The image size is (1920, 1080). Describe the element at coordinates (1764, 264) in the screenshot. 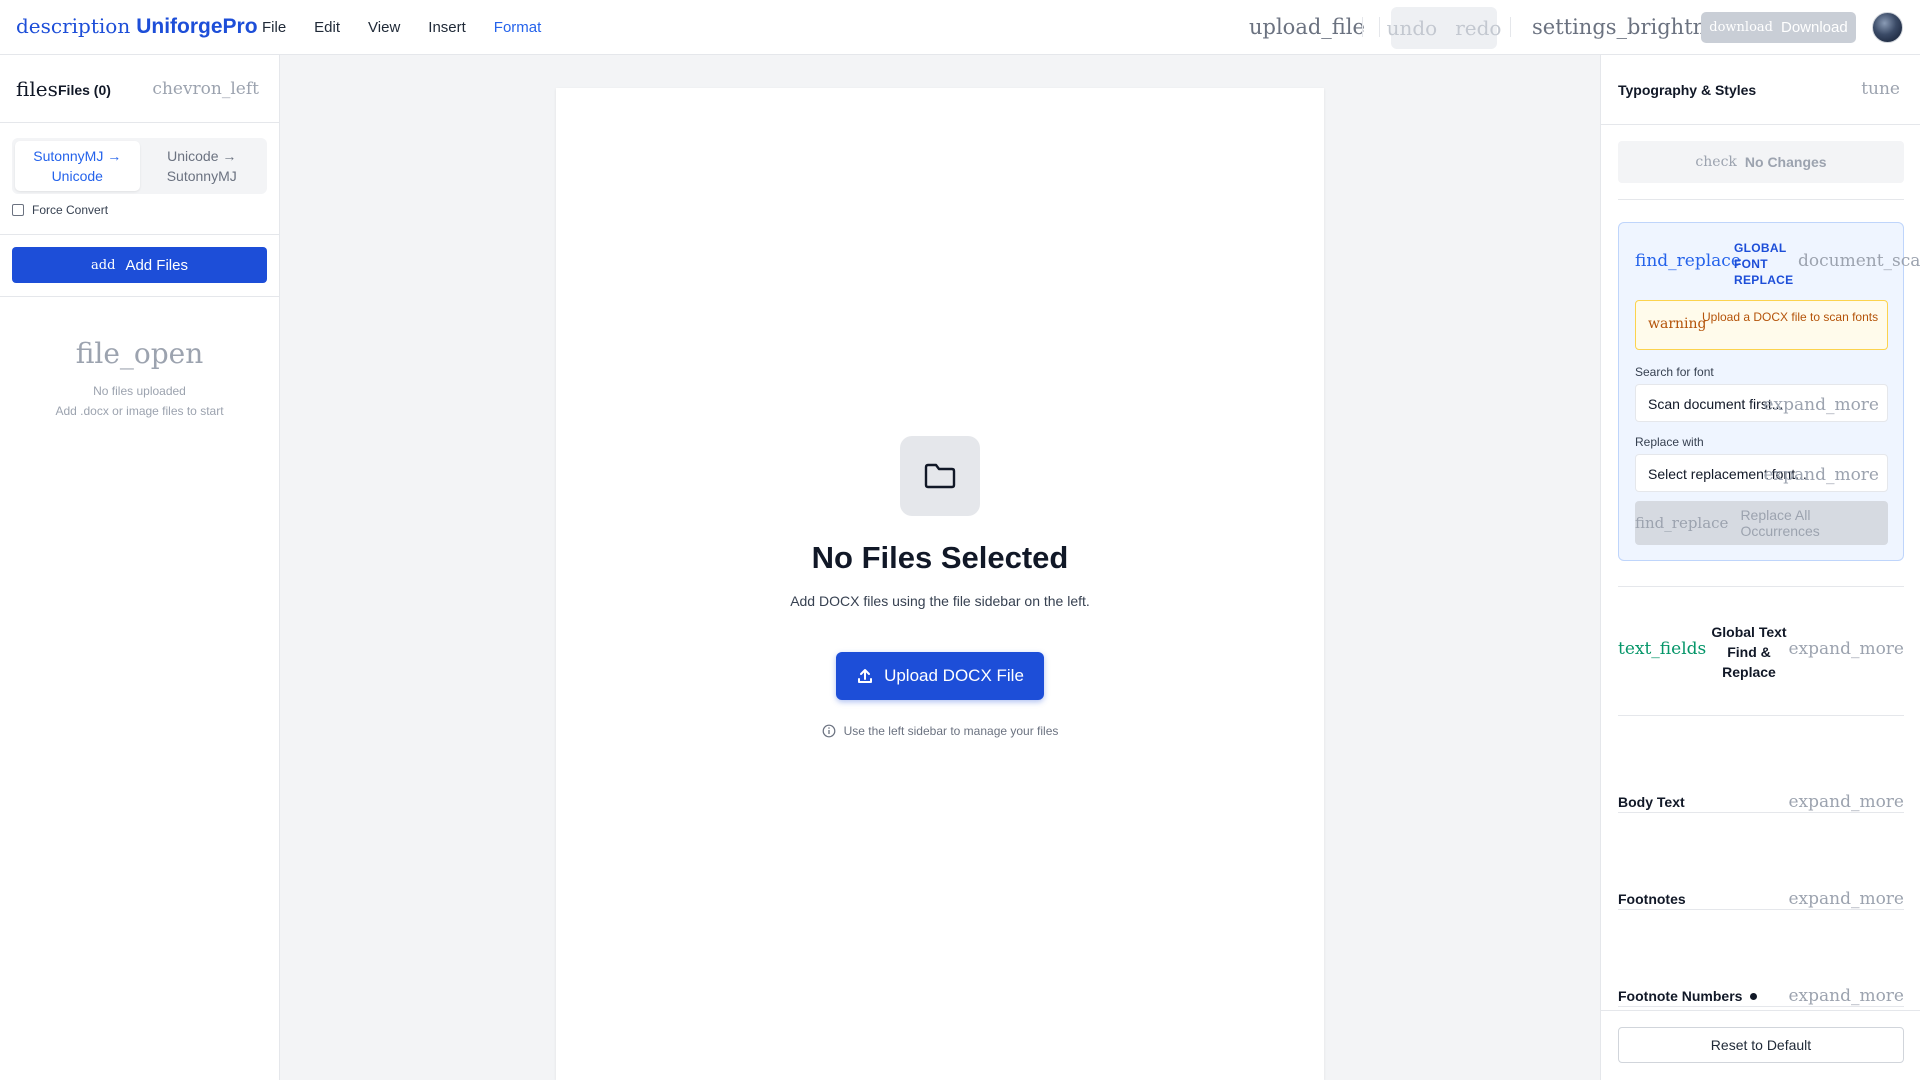

I see `global-font-replace-title: GLOBAL FONT REPLACE` at that location.